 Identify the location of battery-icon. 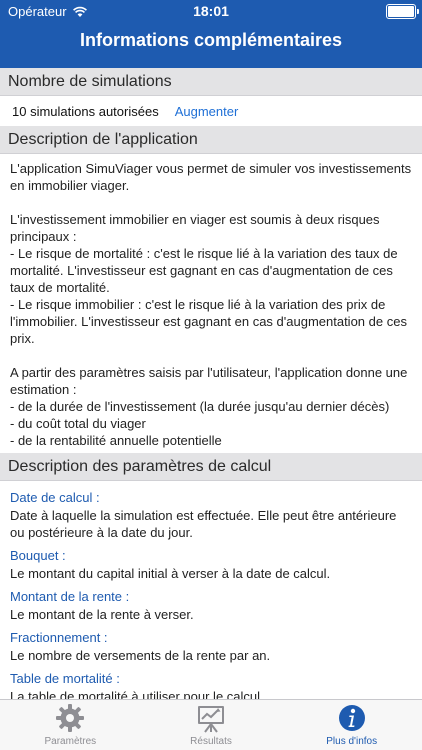
(402, 11).